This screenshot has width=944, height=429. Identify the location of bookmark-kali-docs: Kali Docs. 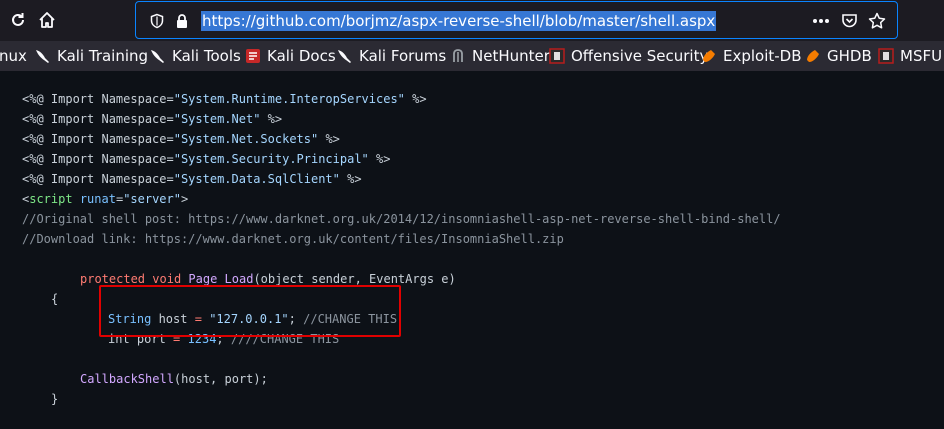
(290, 56).